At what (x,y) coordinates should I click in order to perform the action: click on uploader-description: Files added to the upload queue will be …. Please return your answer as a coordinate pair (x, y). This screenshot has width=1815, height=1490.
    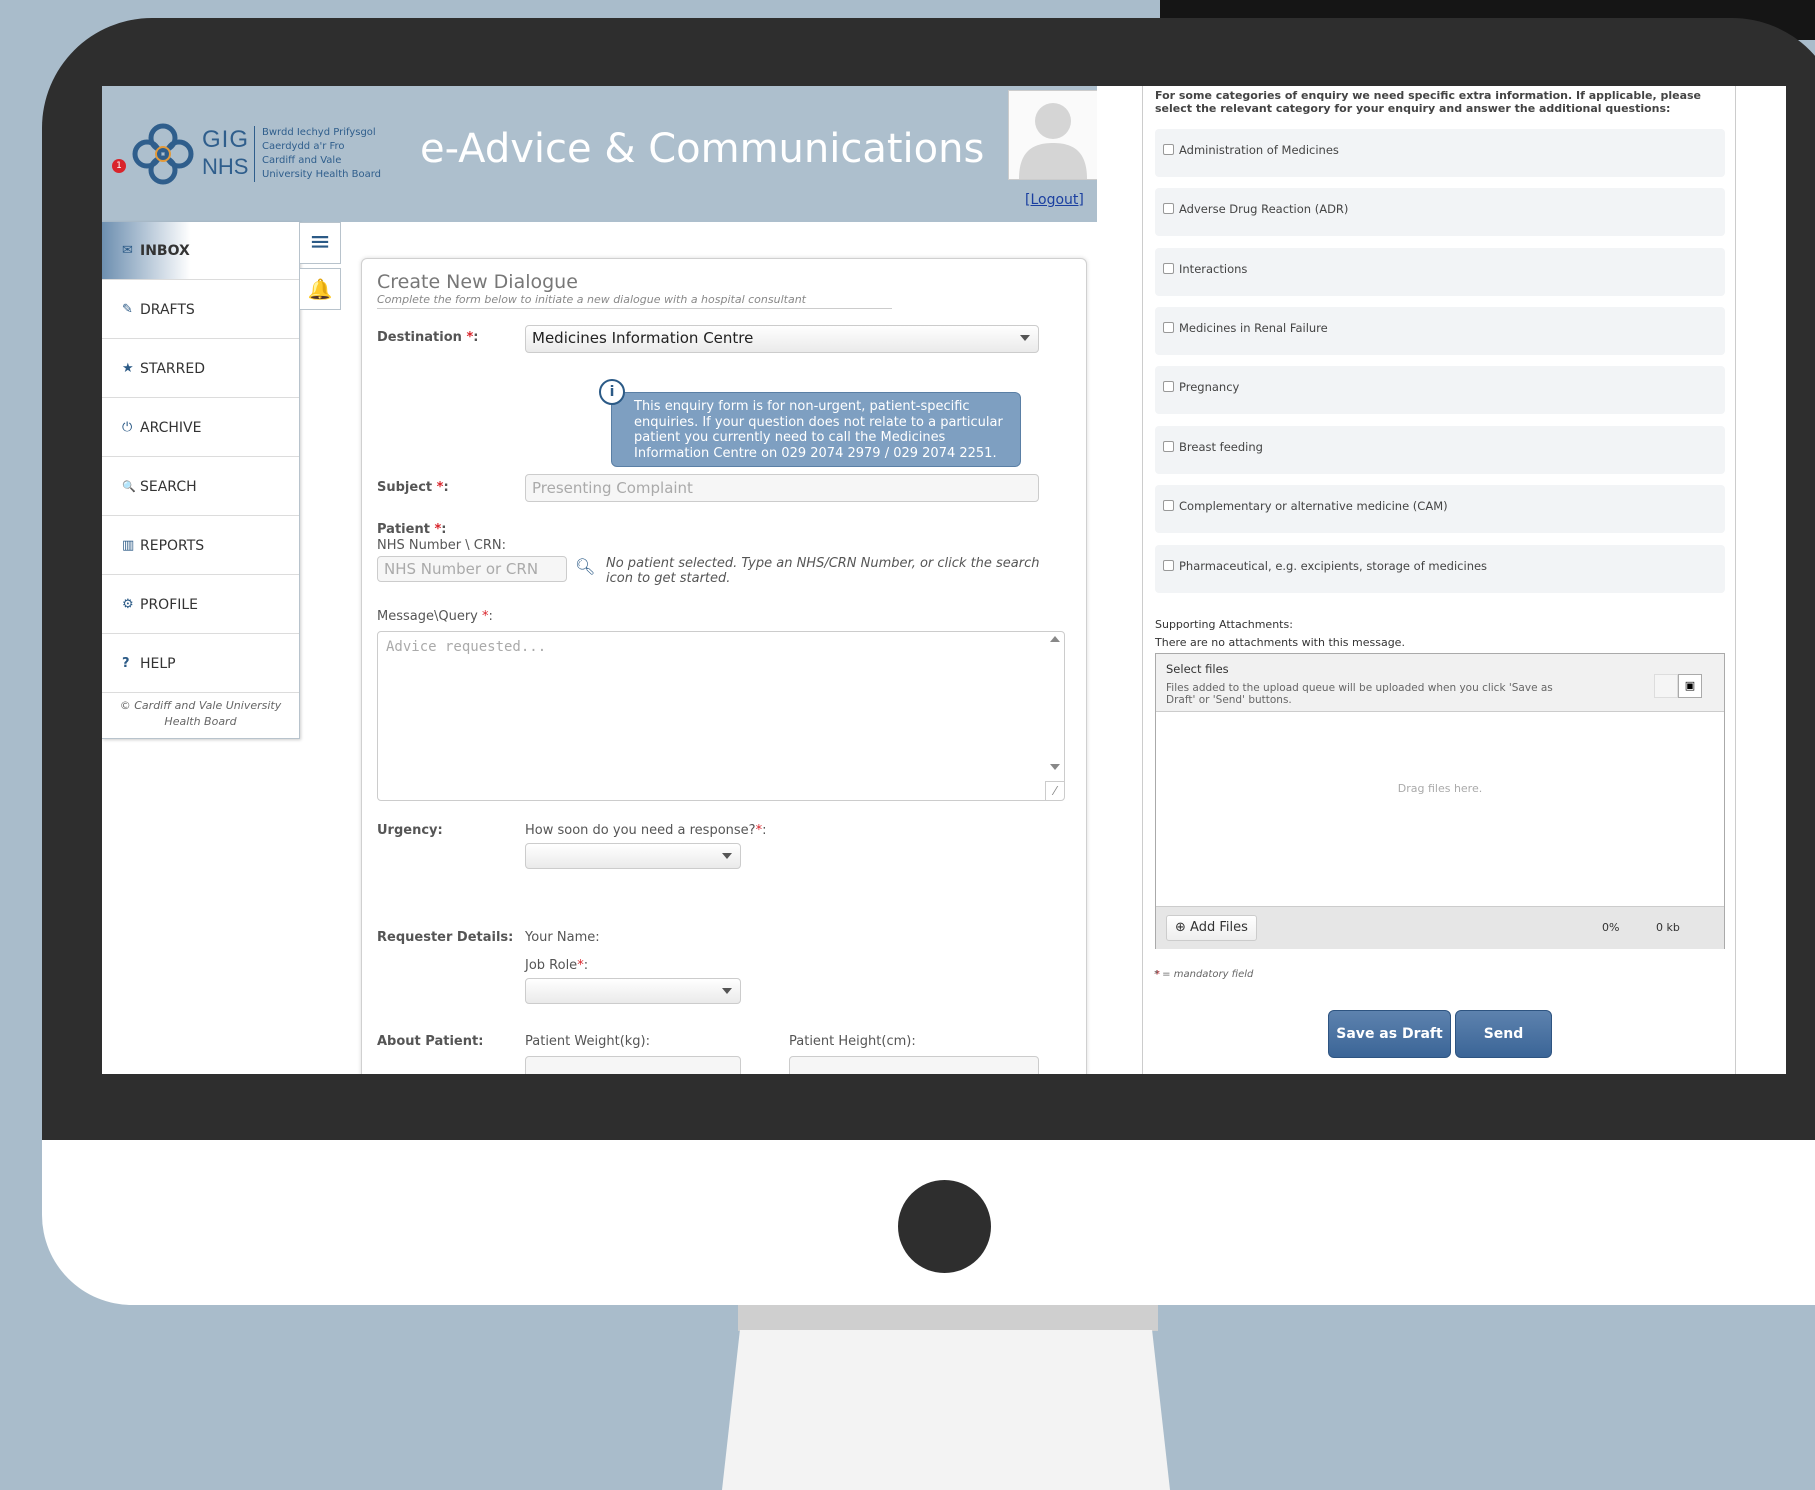
    Looking at the image, I should click on (1359, 694).